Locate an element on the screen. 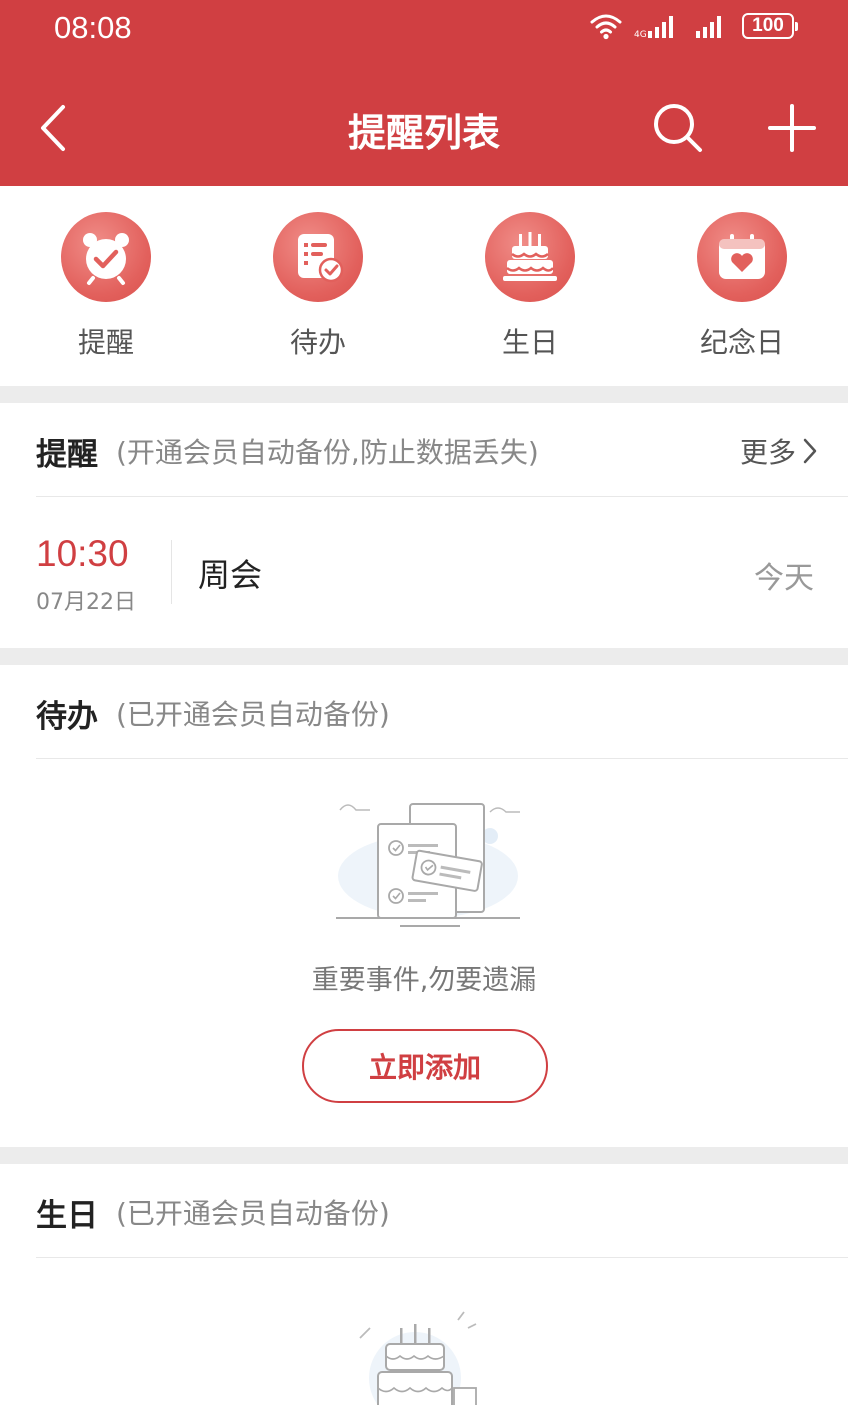  calendar-heart-icon is located at coordinates (742, 257).